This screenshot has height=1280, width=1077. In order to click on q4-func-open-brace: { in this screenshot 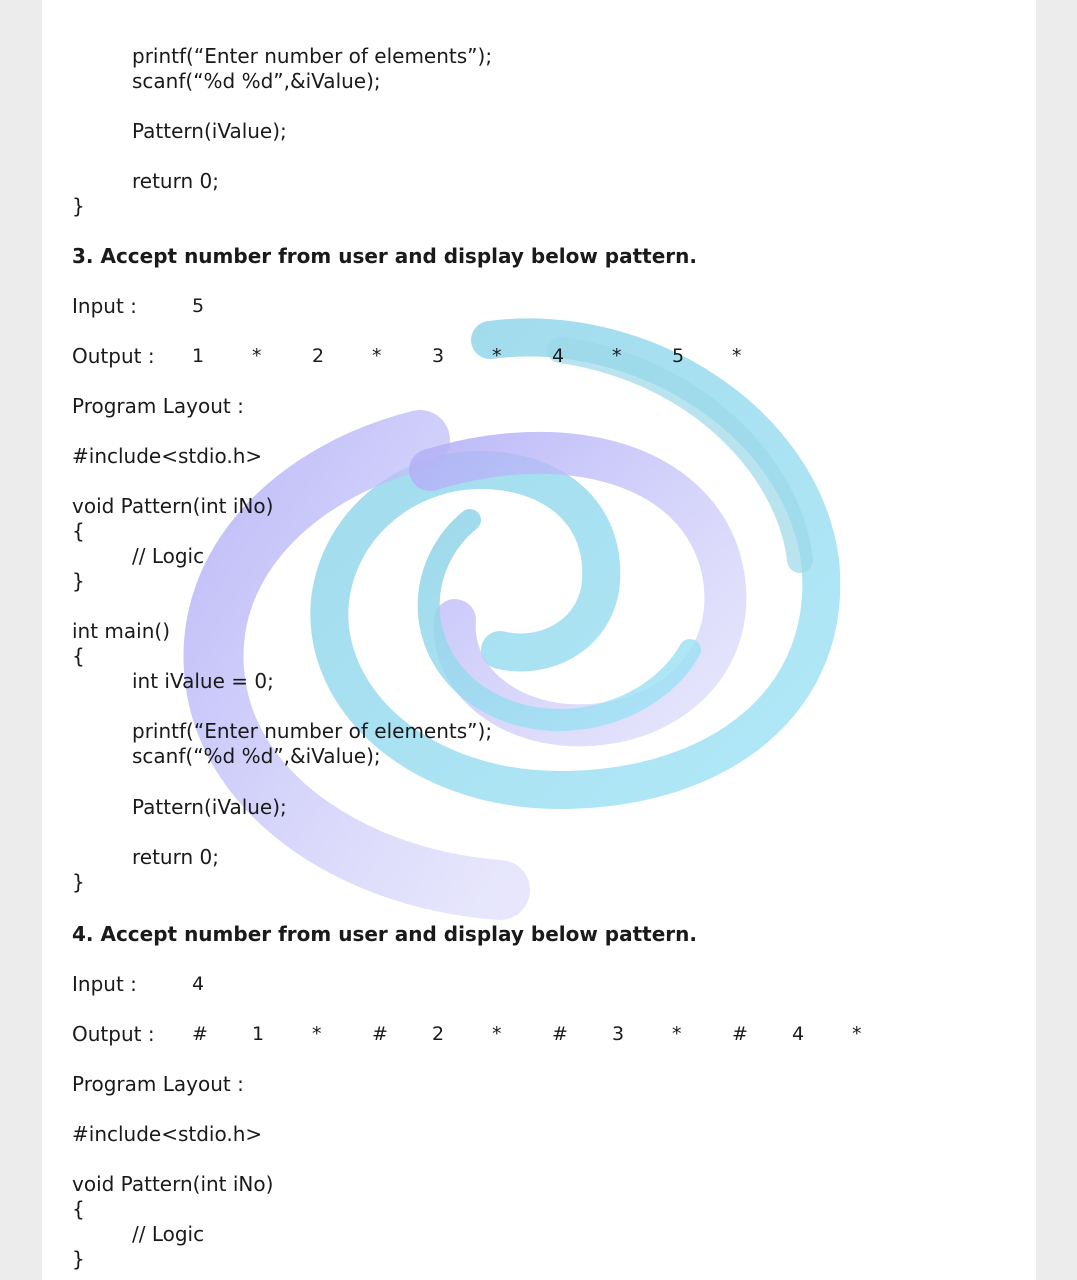, I will do `click(78, 1209)`.